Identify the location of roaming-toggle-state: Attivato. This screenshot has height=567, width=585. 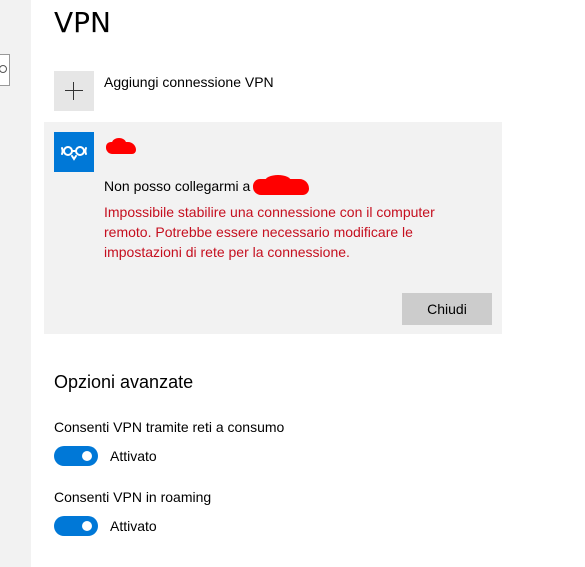
(133, 526).